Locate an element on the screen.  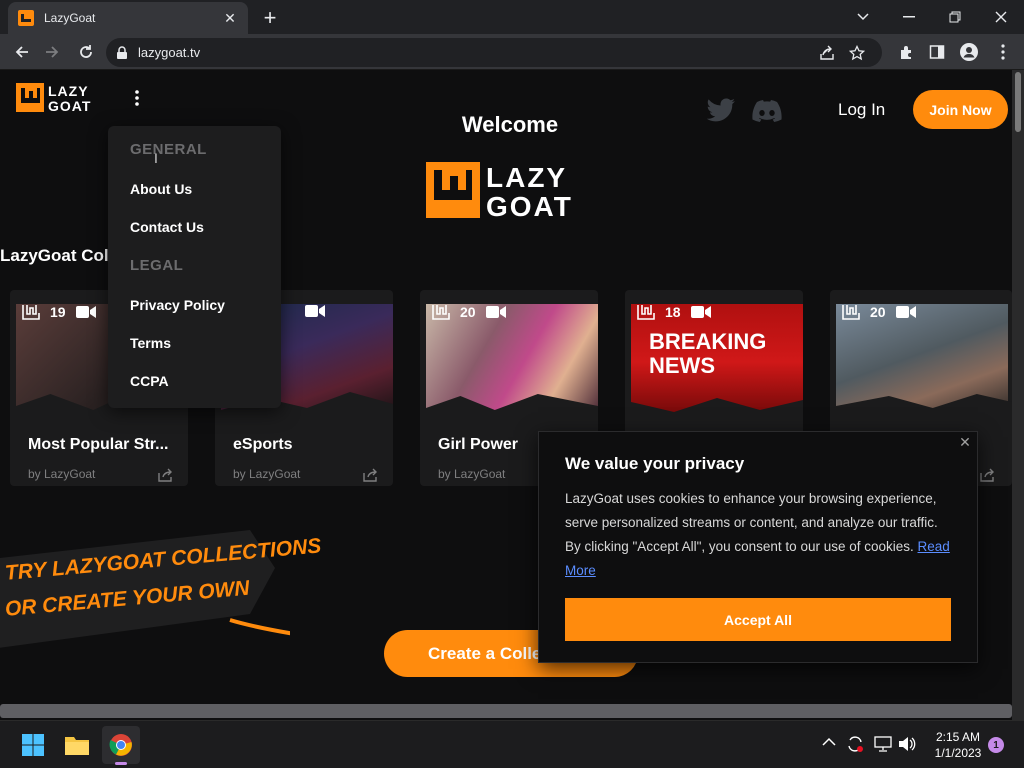
card-title: Girl Power is located at coordinates (478, 444).